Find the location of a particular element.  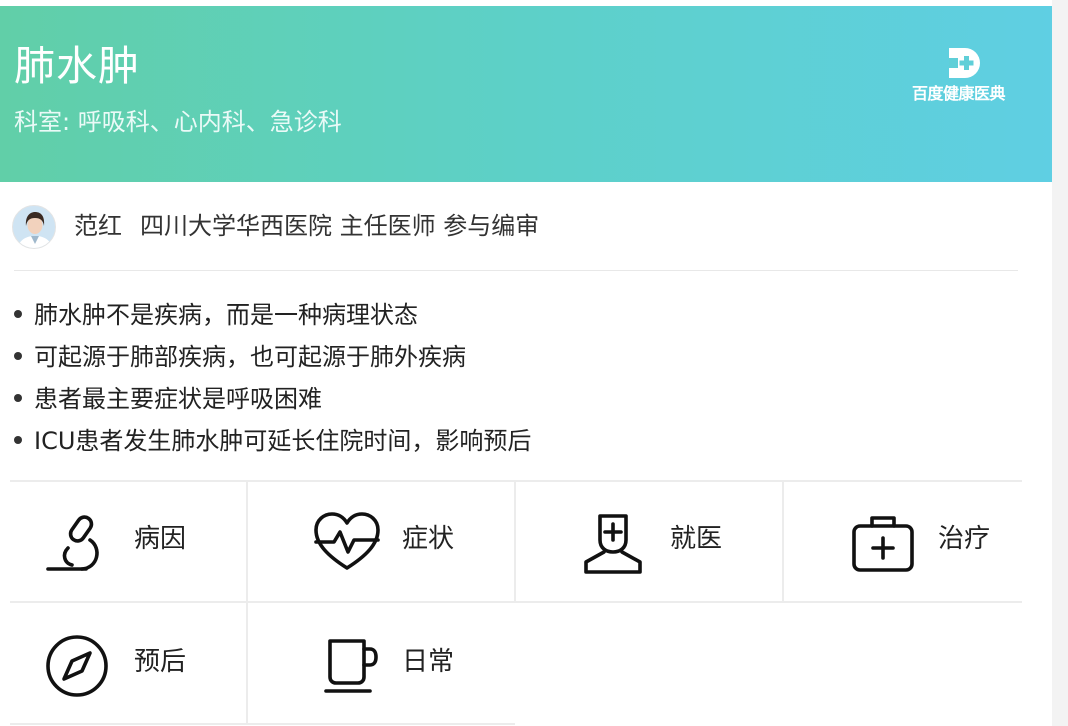

medical-kit-icon is located at coordinates (883, 544).